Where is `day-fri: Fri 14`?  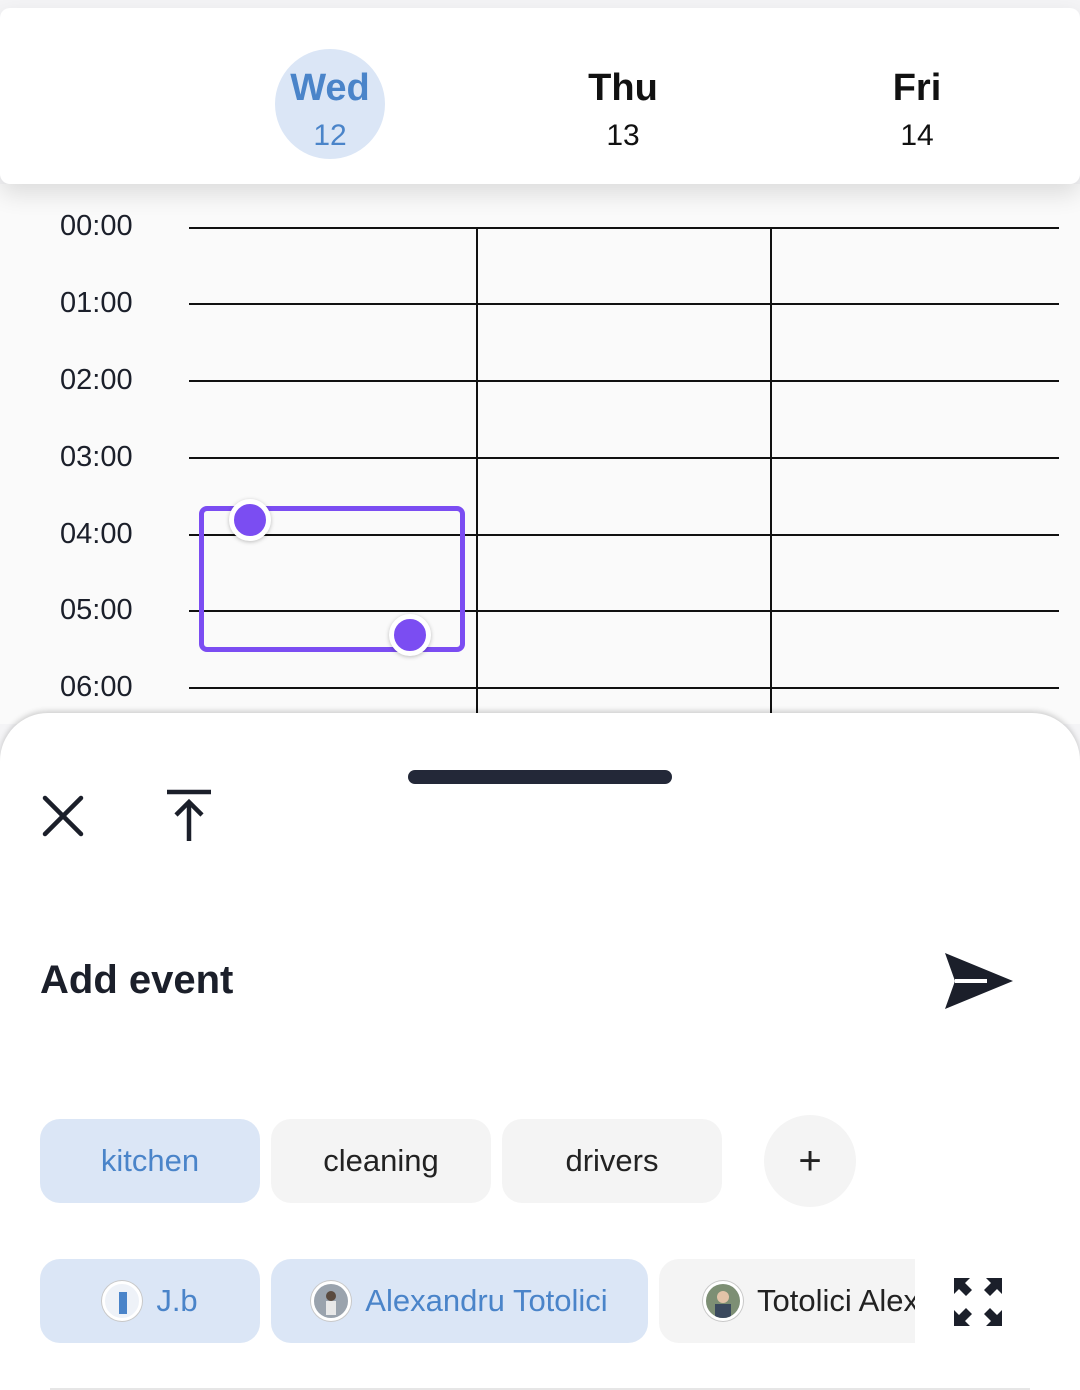 day-fri: Fri 14 is located at coordinates (917, 96).